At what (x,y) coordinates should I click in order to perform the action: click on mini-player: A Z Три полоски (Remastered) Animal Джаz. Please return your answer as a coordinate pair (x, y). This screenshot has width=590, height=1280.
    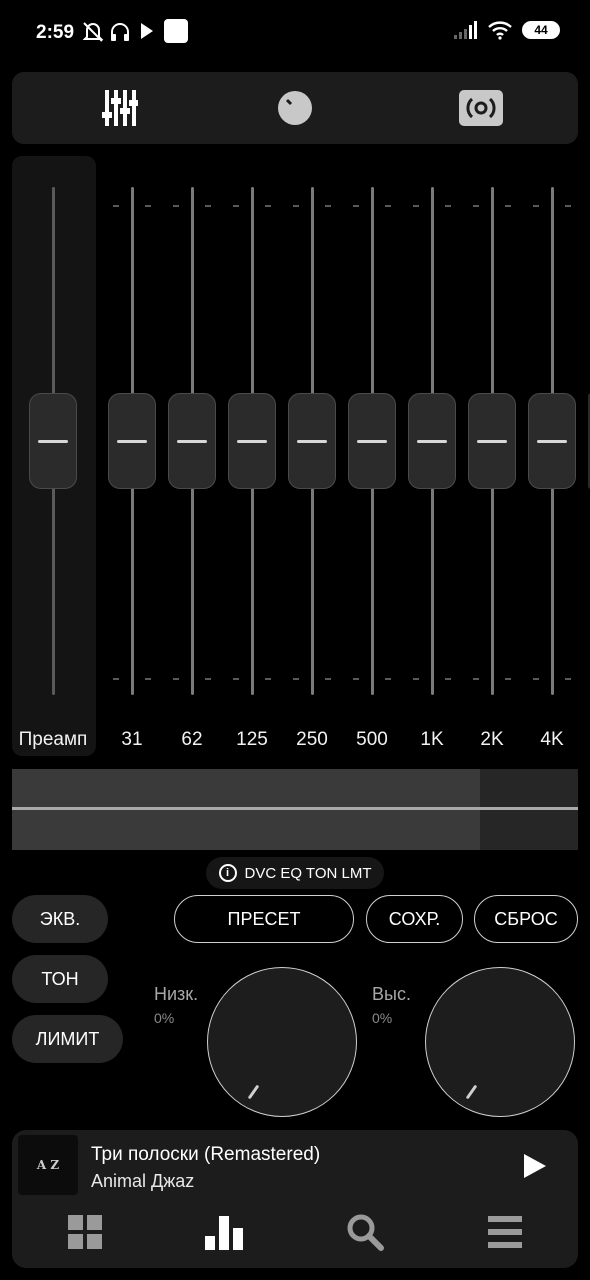
    Looking at the image, I should click on (295, 1199).